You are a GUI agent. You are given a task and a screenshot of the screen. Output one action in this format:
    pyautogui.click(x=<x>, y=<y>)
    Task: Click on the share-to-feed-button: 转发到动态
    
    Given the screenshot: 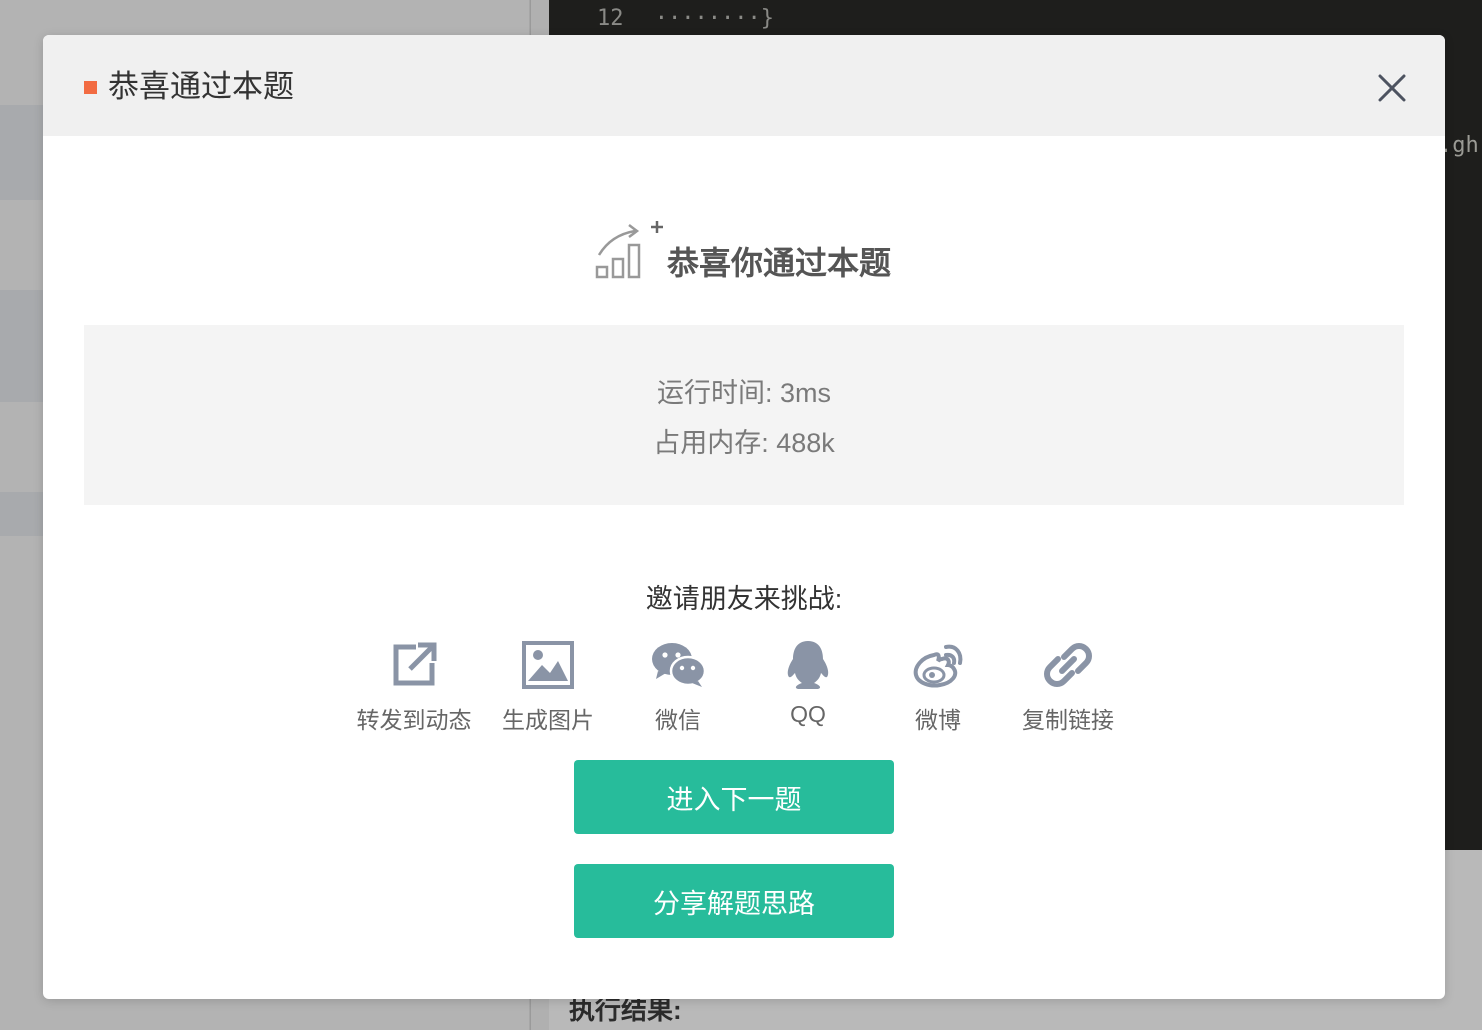 What is the action you would take?
    pyautogui.click(x=414, y=686)
    